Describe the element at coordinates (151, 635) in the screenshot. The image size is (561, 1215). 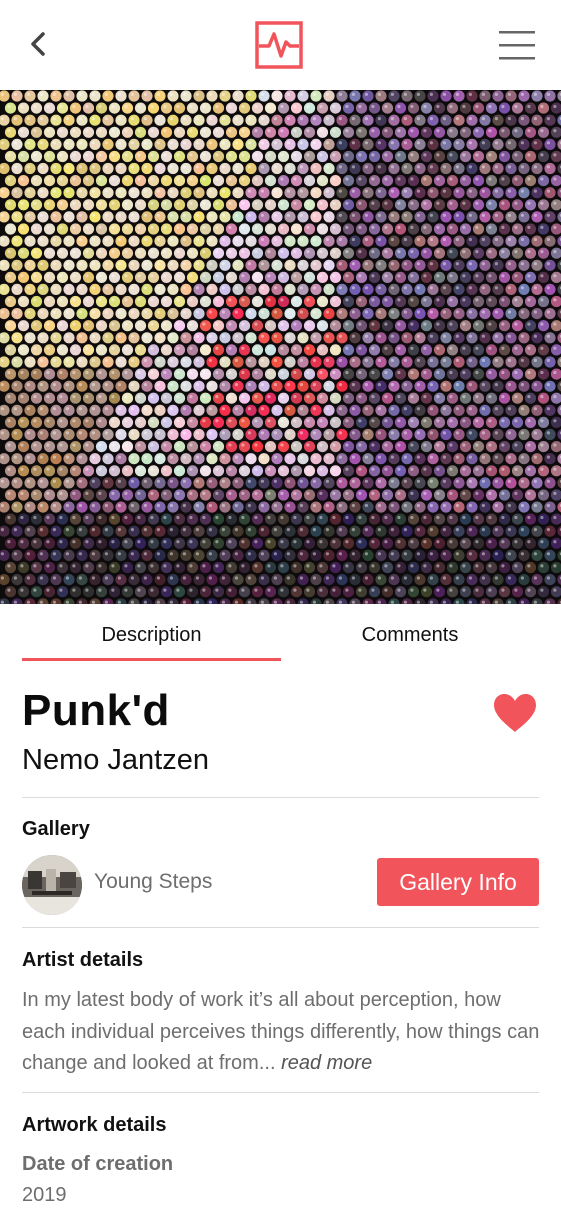
I see `tab-description: Description` at that location.